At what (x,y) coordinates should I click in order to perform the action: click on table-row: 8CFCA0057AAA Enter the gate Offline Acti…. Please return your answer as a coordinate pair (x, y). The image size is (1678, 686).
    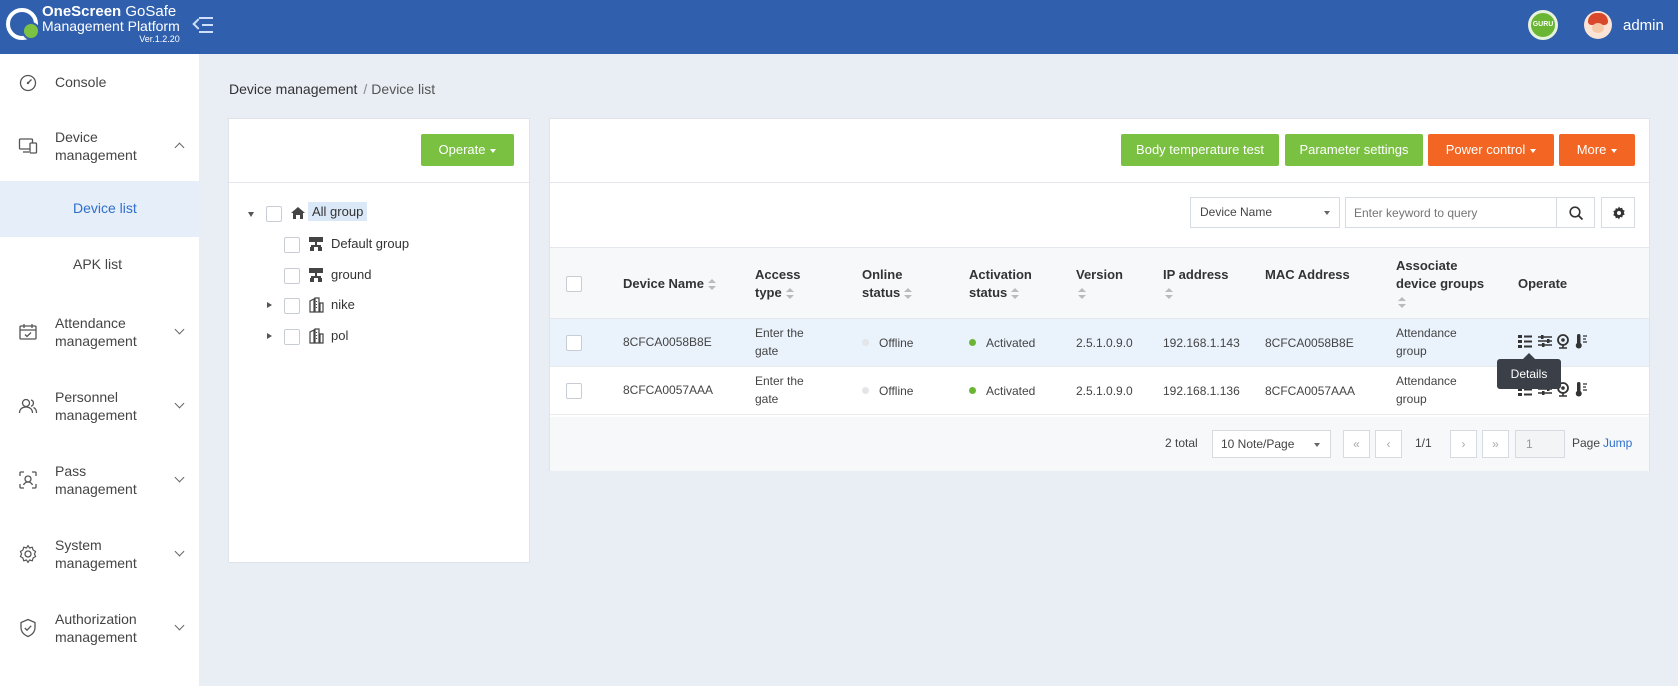
    Looking at the image, I should click on (1099, 391).